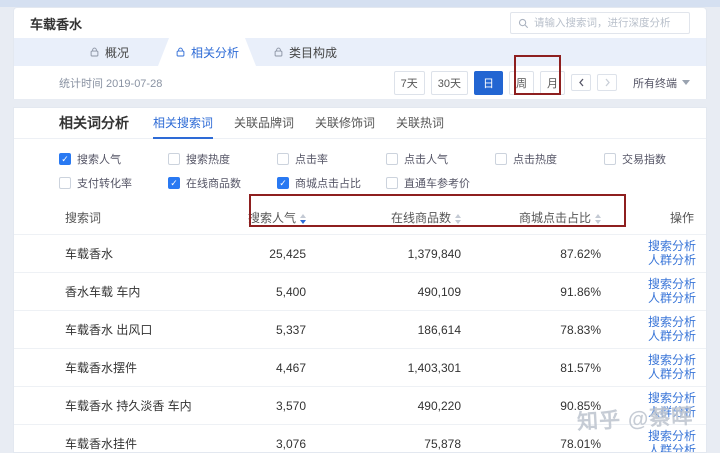 The image size is (720, 453). I want to click on cell-mall-click-ratio: 78.83%, so click(580, 329).